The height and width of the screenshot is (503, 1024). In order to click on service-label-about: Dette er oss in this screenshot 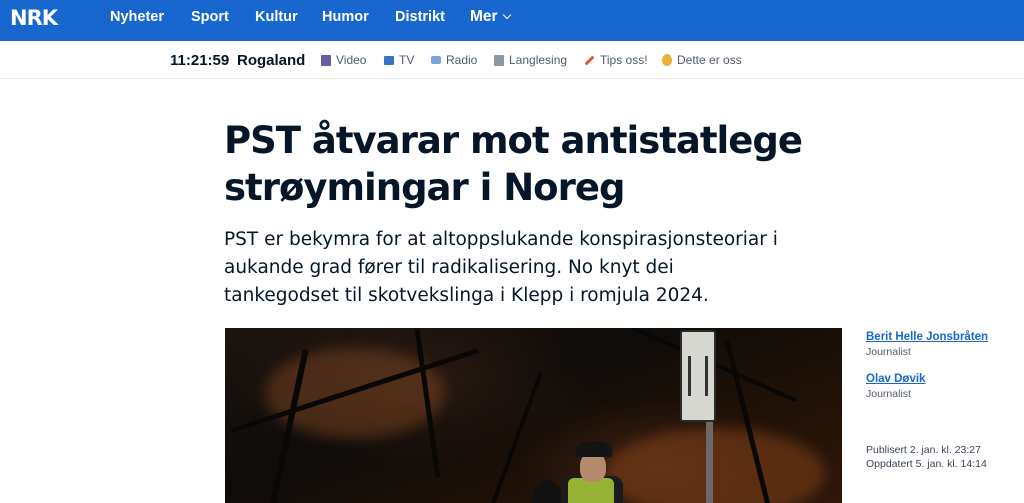, I will do `click(709, 60)`.